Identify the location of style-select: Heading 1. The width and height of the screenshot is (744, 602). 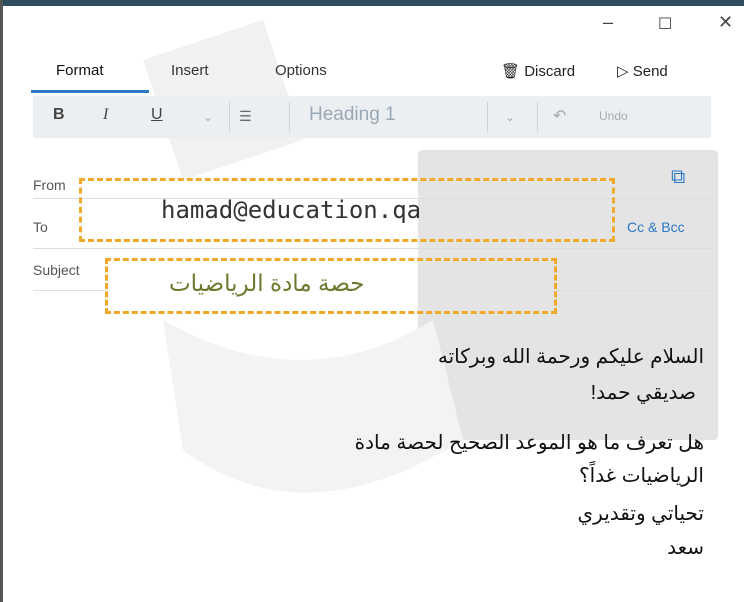
(352, 115).